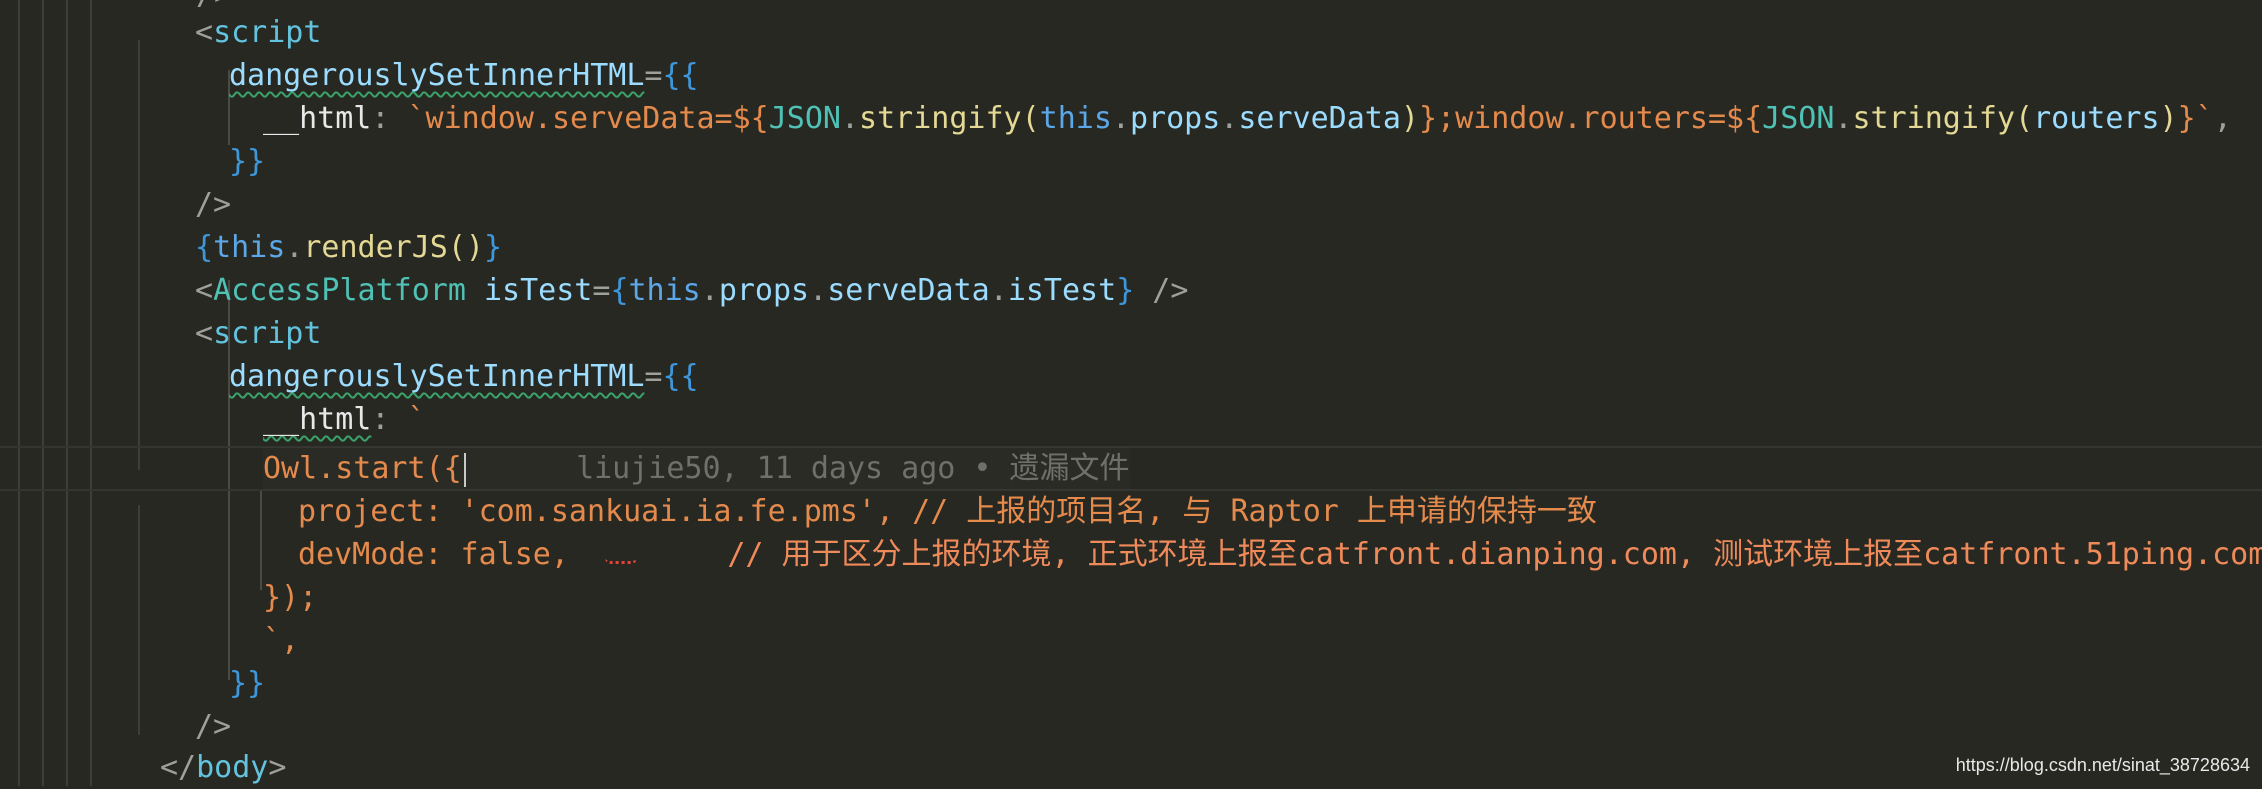 This screenshot has width=2262, height=789. I want to click on code-line: `,, so click(281, 640).